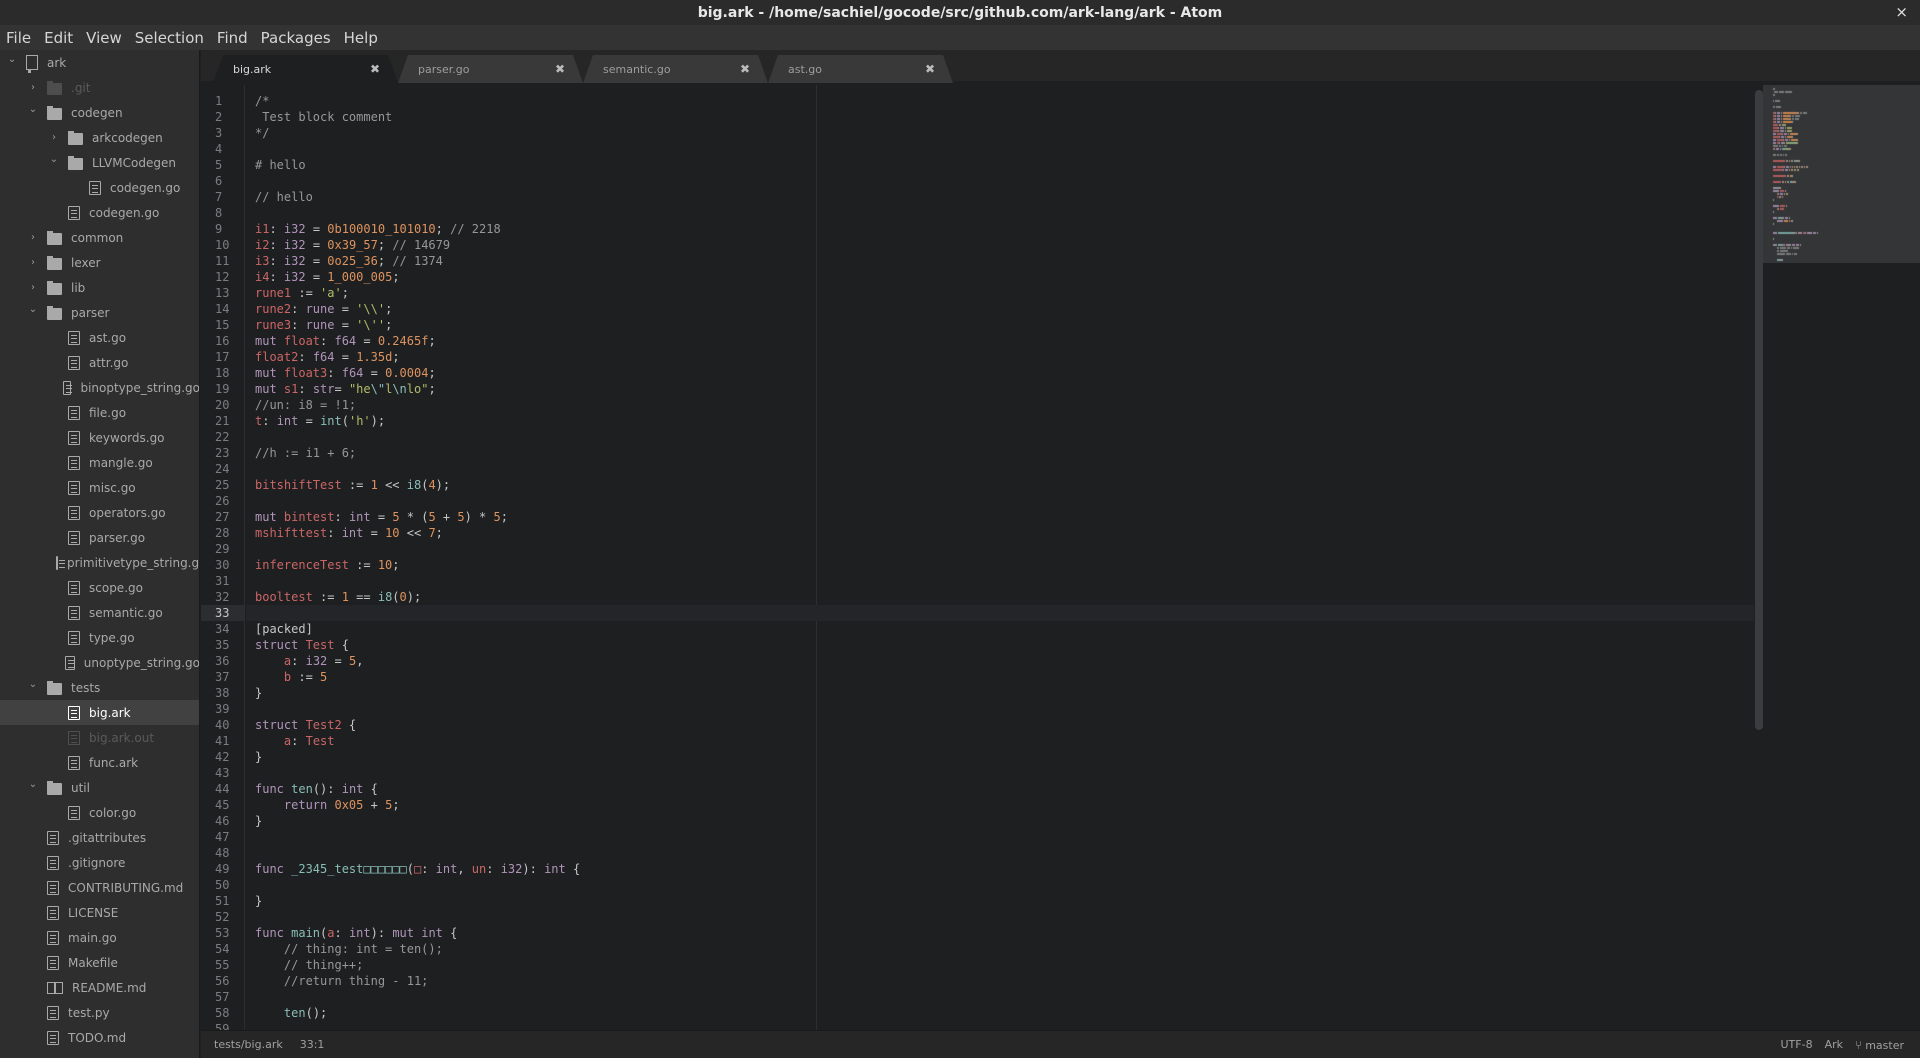 The height and width of the screenshot is (1058, 1920). What do you see at coordinates (1879, 1045) in the screenshot?
I see `status-branch: ⑂ master` at bounding box center [1879, 1045].